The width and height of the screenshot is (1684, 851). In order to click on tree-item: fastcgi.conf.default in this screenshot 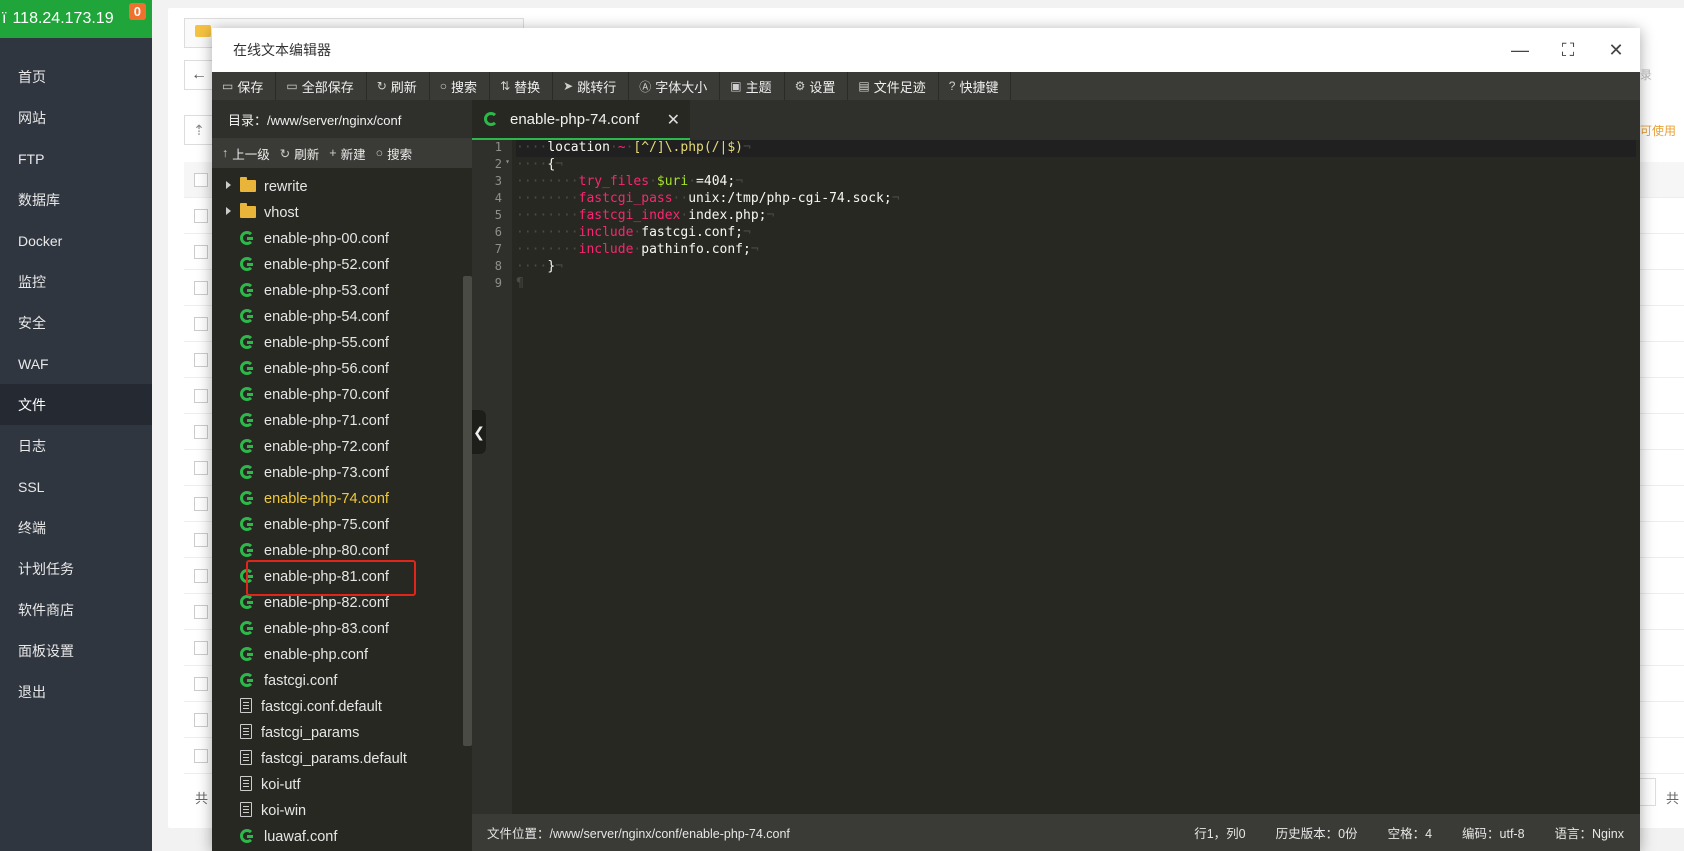, I will do `click(336, 707)`.